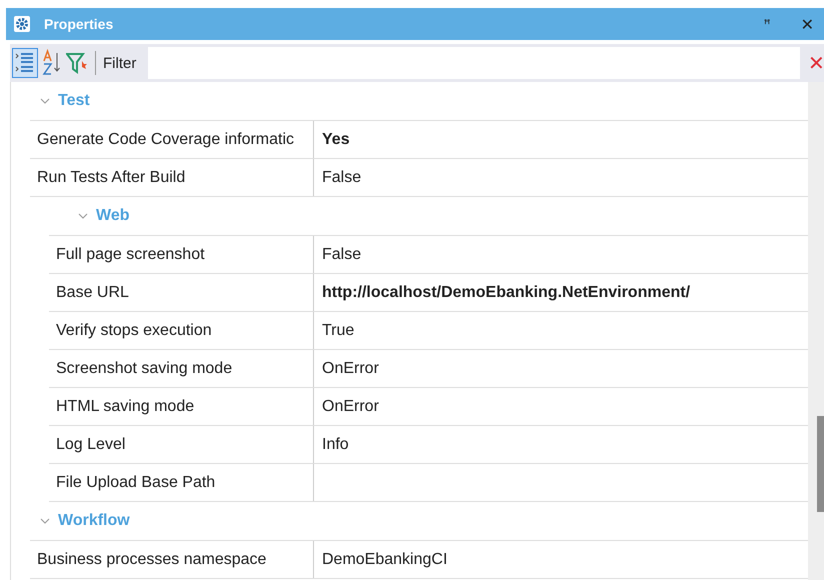 The height and width of the screenshot is (580, 824). What do you see at coordinates (119, 63) in the screenshot?
I see `filter-label: Filter` at bounding box center [119, 63].